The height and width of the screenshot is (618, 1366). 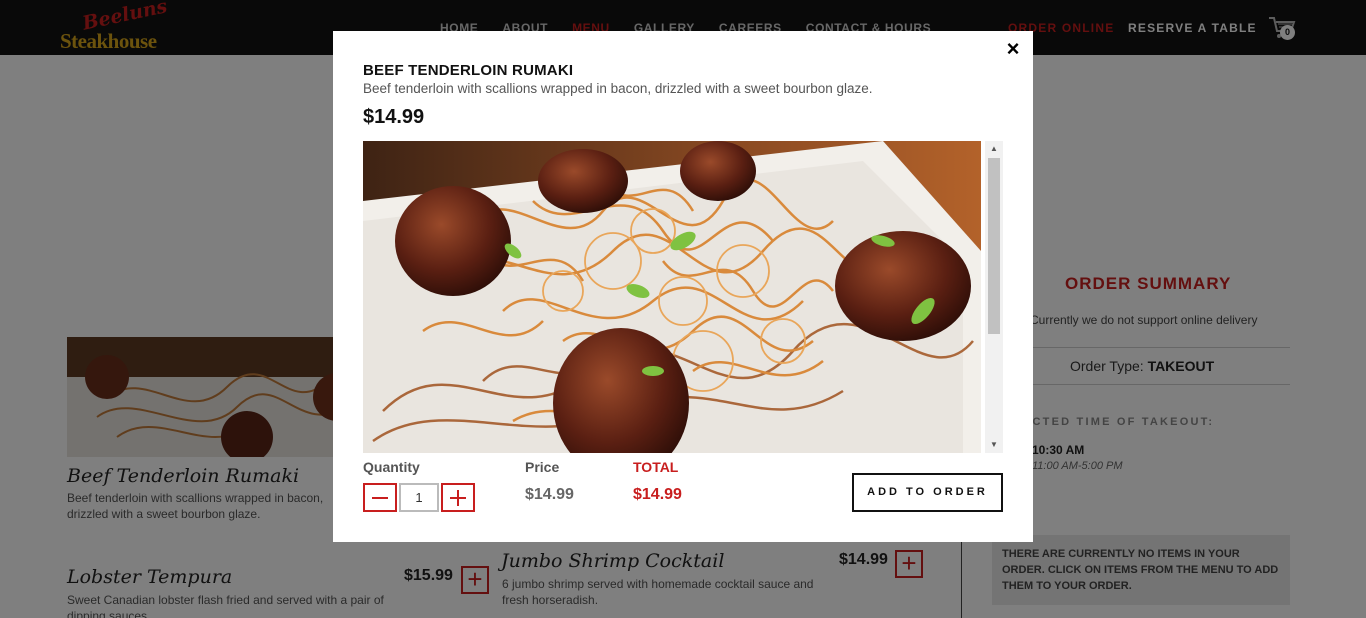 What do you see at coordinates (1013, 49) in the screenshot?
I see `close-icon: ×` at bounding box center [1013, 49].